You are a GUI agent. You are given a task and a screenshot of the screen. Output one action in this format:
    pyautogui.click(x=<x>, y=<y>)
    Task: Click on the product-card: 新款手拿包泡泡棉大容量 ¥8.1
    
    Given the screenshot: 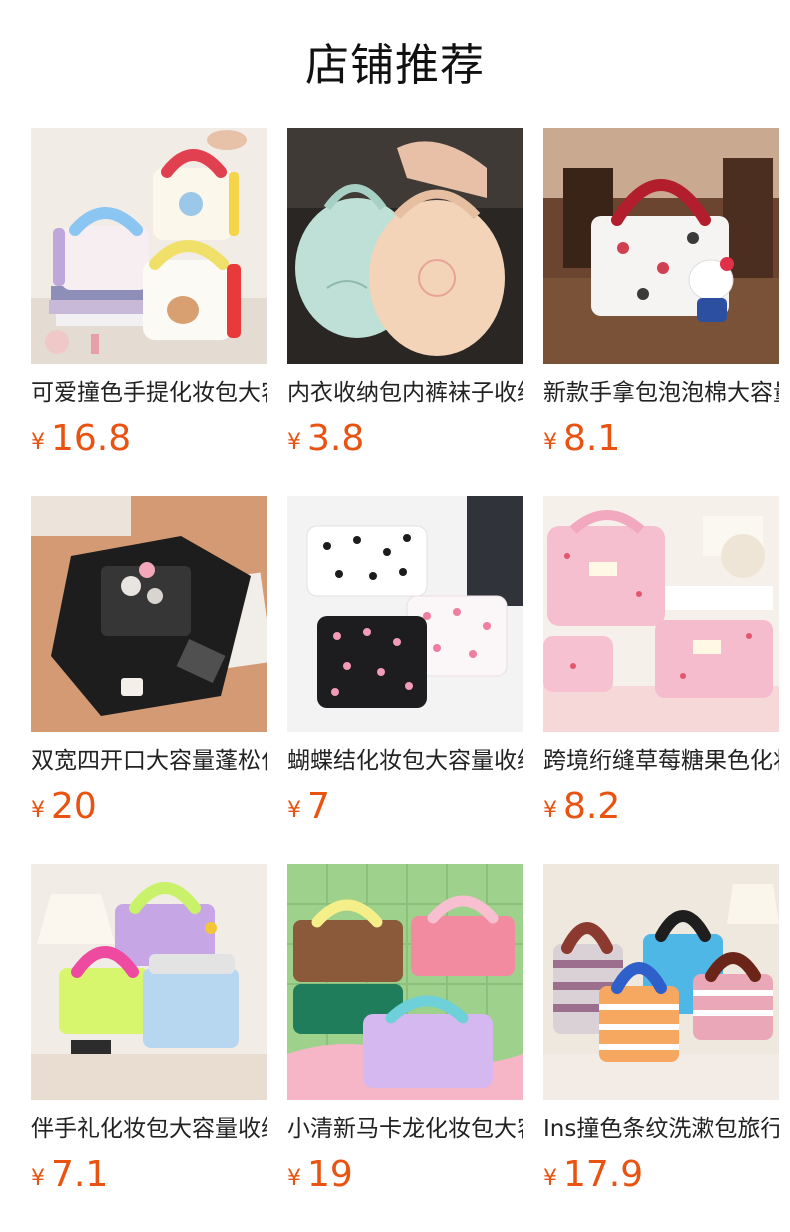 What is the action you would take?
    pyautogui.click(x=661, y=298)
    